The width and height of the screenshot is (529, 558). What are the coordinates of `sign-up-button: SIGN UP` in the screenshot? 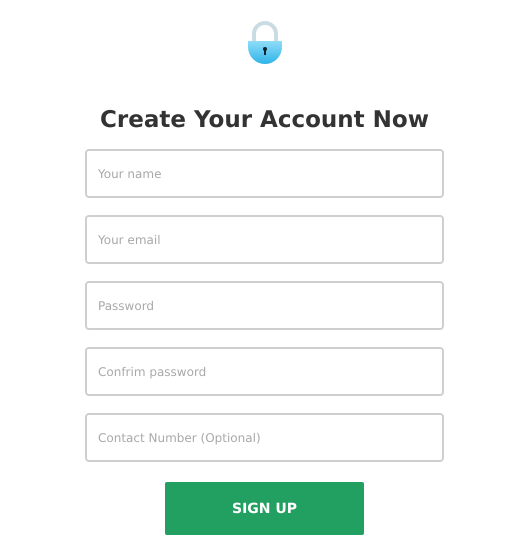 It's located at (264, 508).